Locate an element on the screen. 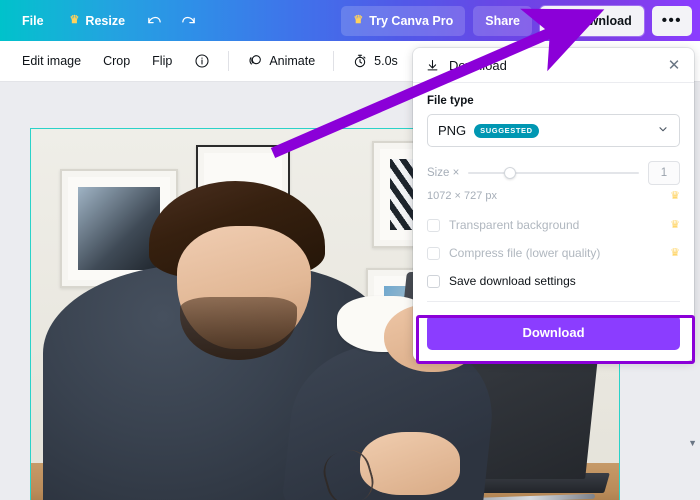 The image size is (700, 500). panel-divider is located at coordinates (553, 301).